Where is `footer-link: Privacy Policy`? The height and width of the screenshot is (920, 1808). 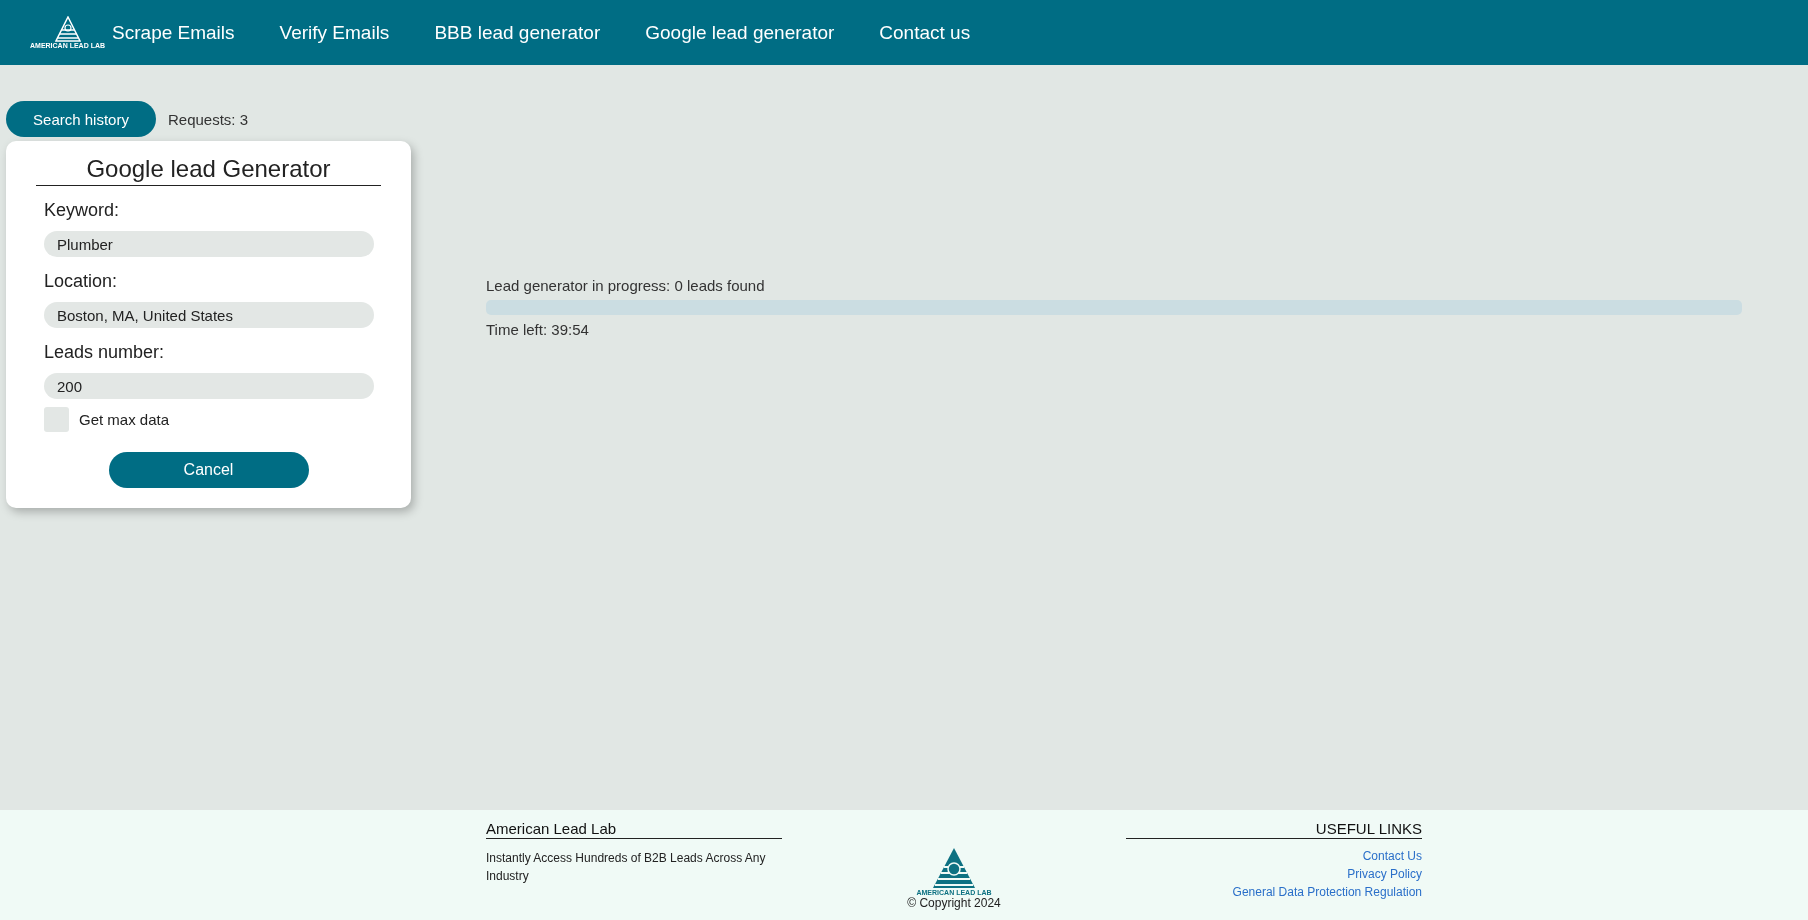
footer-link: Privacy Policy is located at coordinates (1384, 874).